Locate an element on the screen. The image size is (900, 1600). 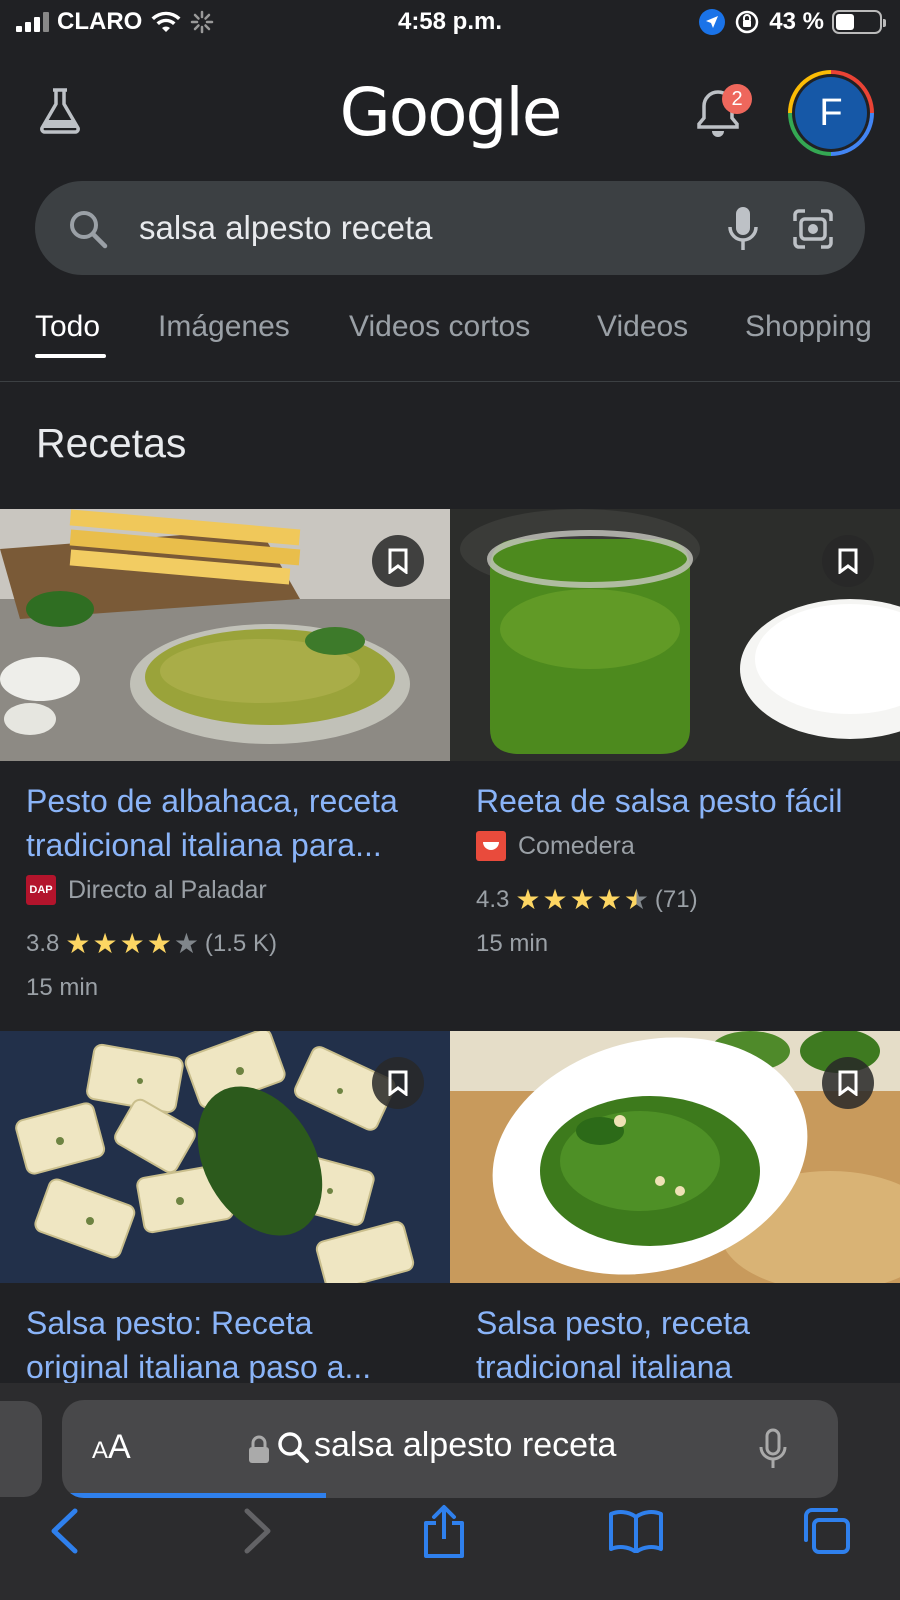
review-count: (71) is located at coordinates (676, 899).